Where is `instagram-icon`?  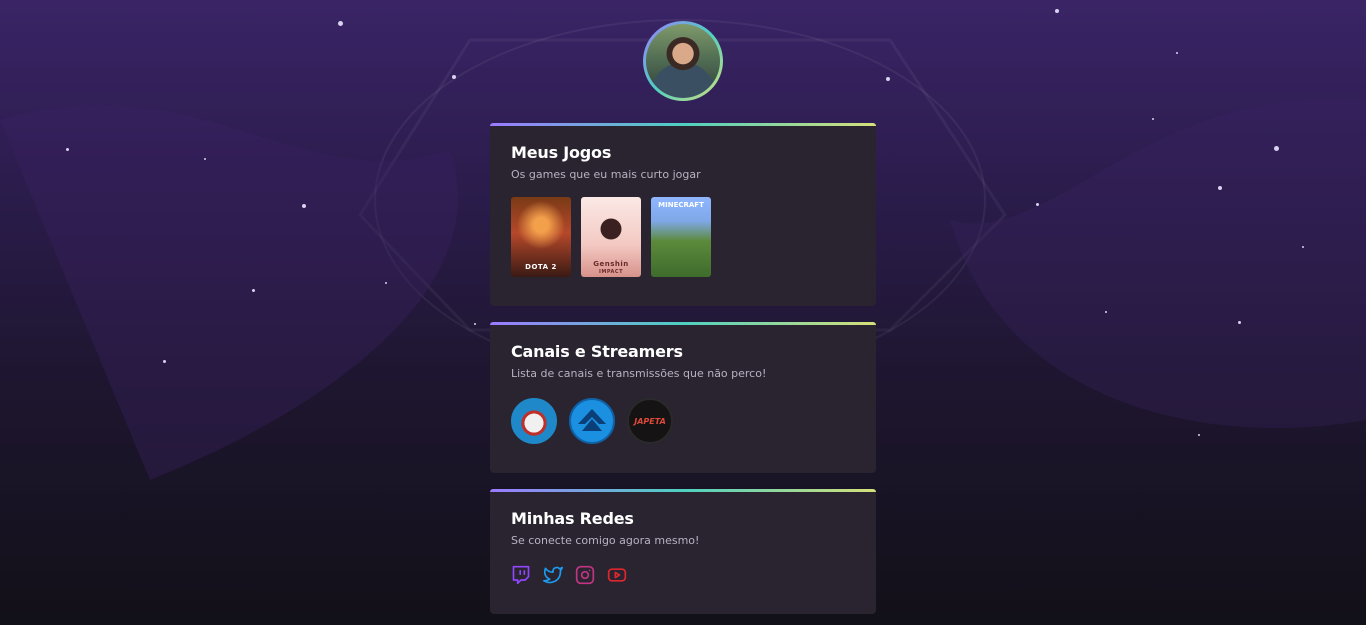
instagram-icon is located at coordinates (585, 575).